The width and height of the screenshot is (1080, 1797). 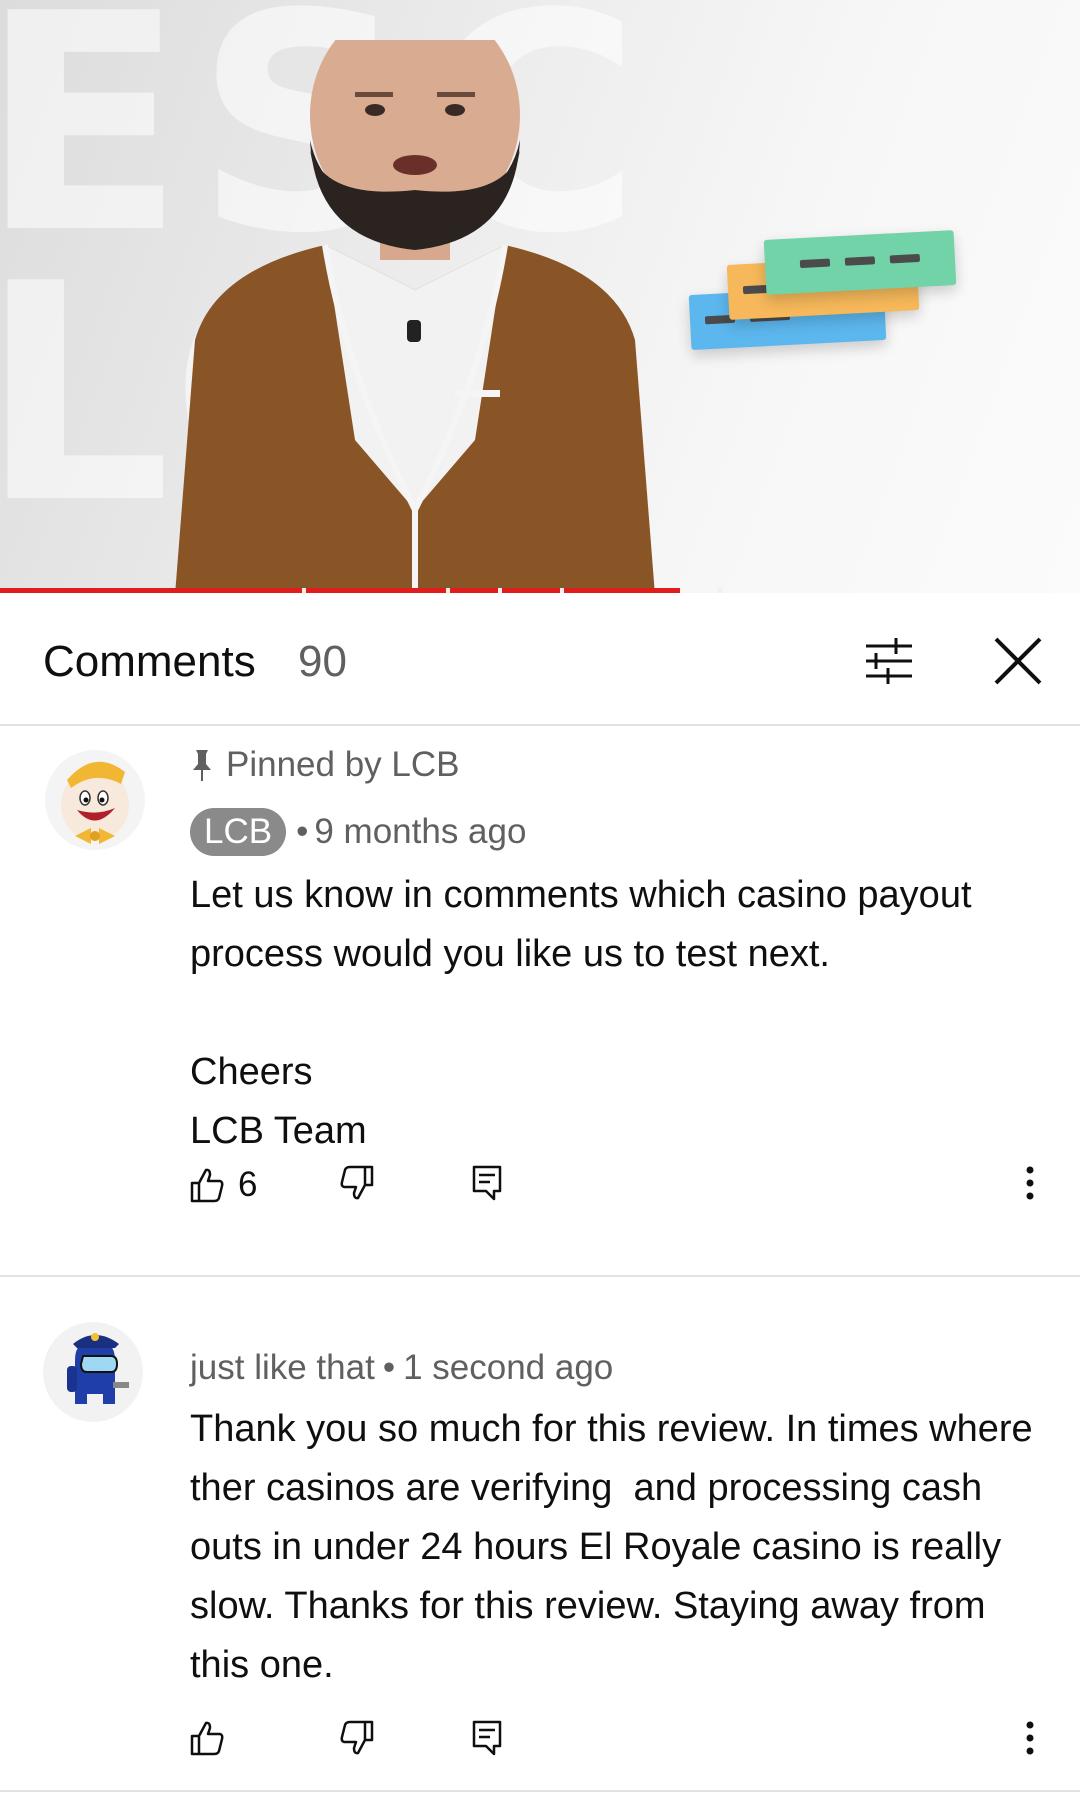 What do you see at coordinates (1018, 661) in the screenshot?
I see `close-icon` at bounding box center [1018, 661].